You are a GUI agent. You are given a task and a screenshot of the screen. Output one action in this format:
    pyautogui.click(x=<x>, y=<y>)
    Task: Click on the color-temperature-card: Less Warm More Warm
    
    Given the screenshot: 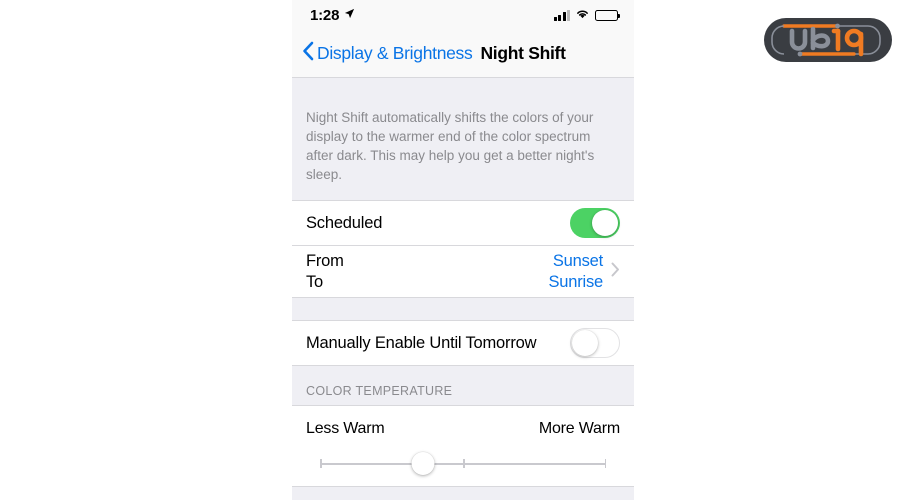 What is the action you would take?
    pyautogui.click(x=463, y=445)
    